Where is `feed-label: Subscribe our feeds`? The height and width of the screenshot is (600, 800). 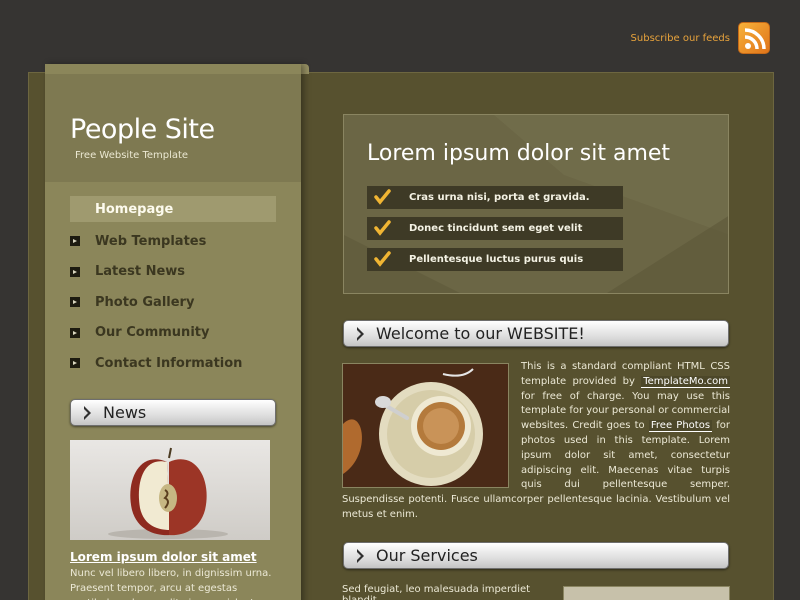 feed-label: Subscribe our feeds is located at coordinates (680, 38).